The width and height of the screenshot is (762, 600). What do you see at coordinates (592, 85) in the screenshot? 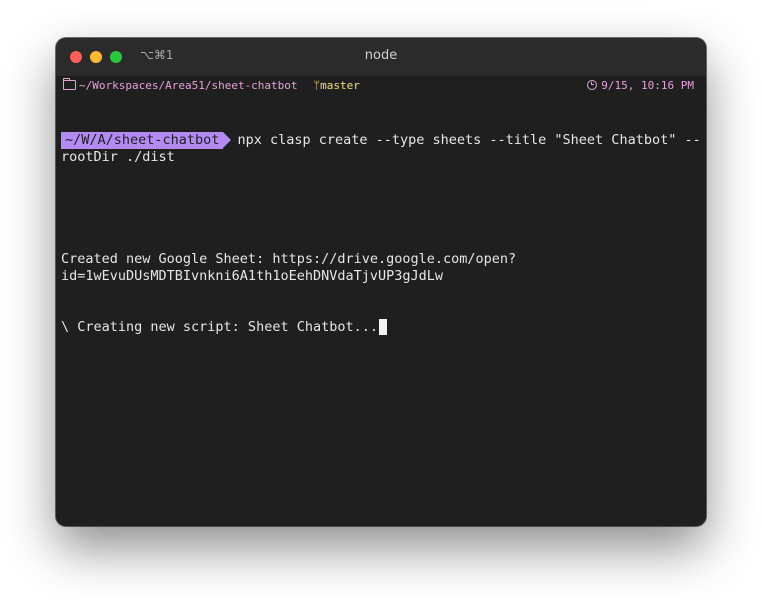
I see `clock-icon` at bounding box center [592, 85].